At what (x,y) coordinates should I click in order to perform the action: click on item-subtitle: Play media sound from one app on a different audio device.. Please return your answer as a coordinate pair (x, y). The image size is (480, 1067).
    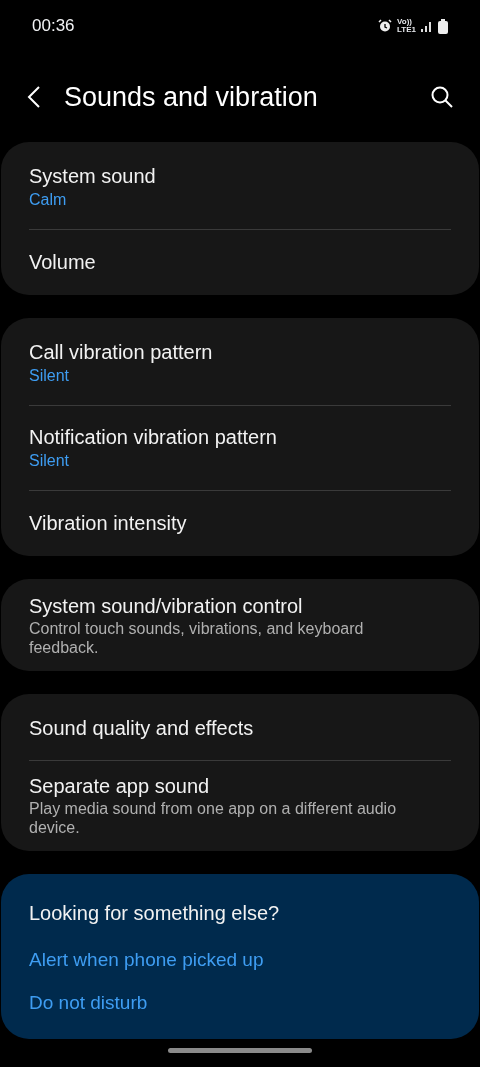
    Looking at the image, I should click on (213, 818).